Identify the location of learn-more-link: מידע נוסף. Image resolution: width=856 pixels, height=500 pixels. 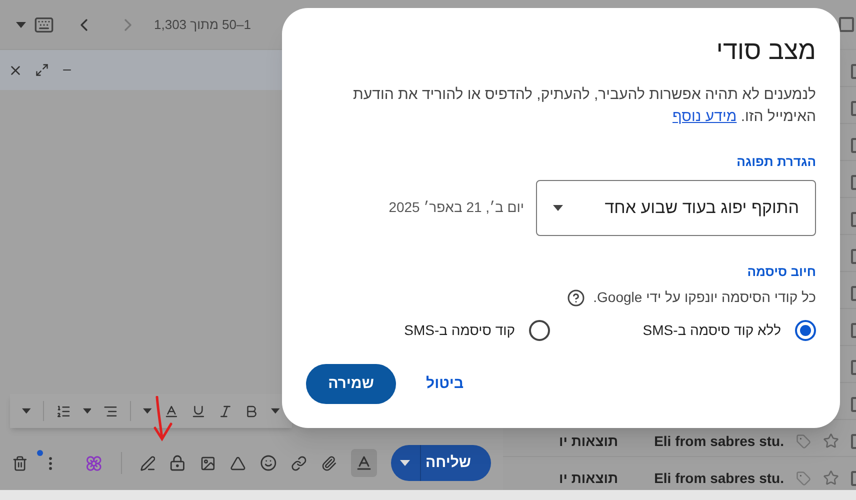
(704, 116).